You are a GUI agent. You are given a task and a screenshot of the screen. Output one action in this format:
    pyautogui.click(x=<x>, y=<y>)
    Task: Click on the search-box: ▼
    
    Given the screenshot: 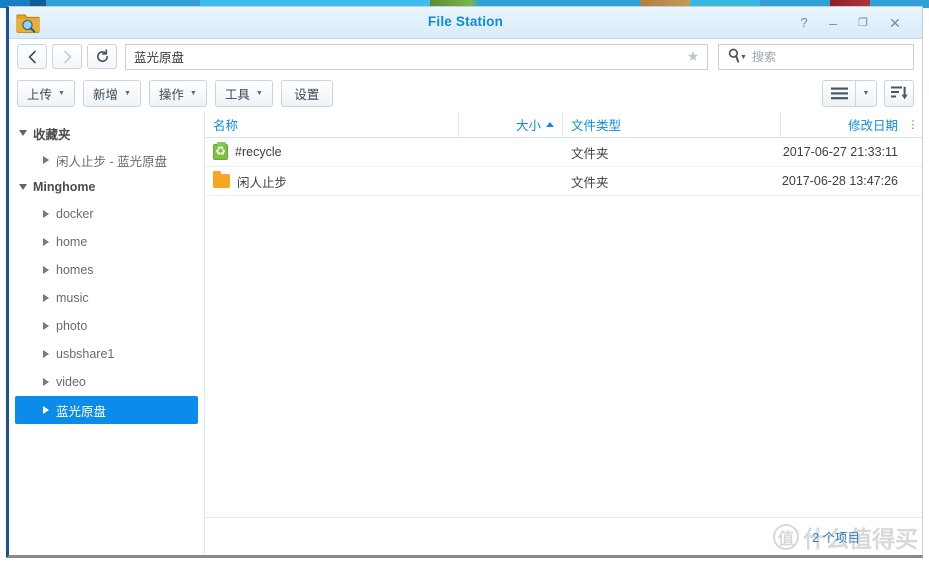 What is the action you would take?
    pyautogui.click(x=816, y=56)
    